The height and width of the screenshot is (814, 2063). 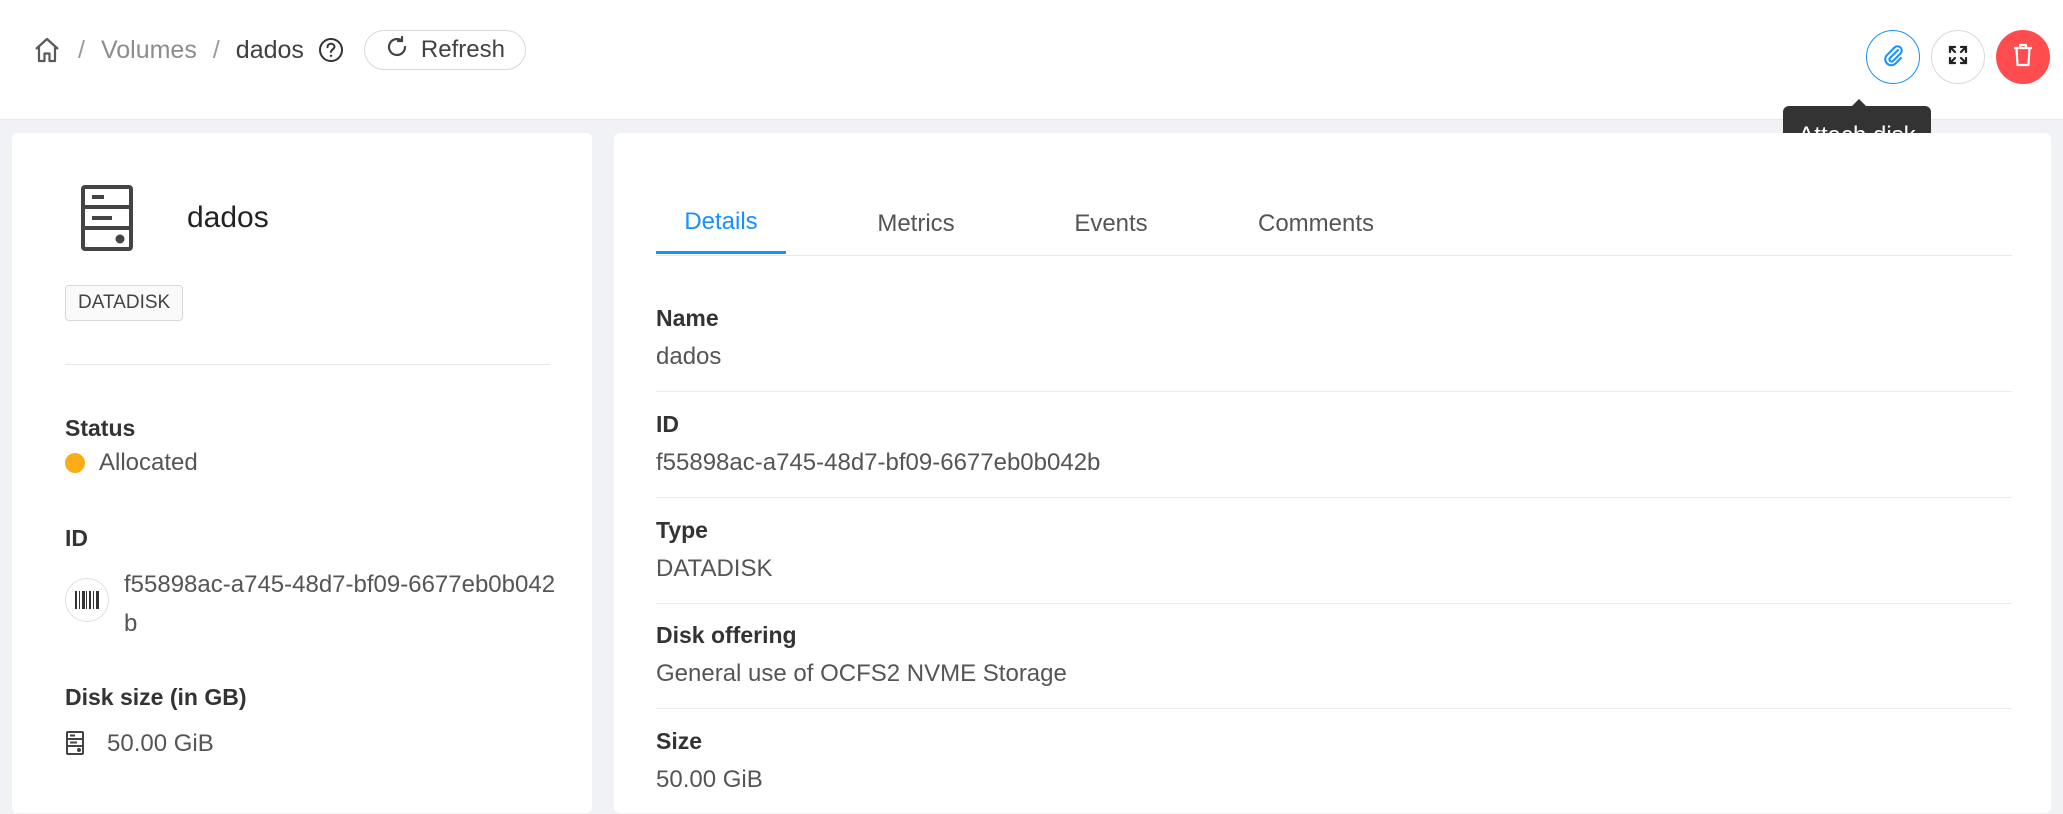 What do you see at coordinates (307, 364) in the screenshot?
I see `divider` at bounding box center [307, 364].